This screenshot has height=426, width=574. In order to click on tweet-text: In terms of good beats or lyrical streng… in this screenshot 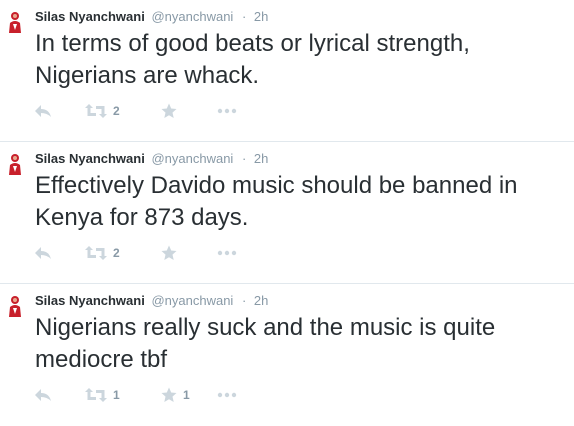, I will do `click(252, 59)`.